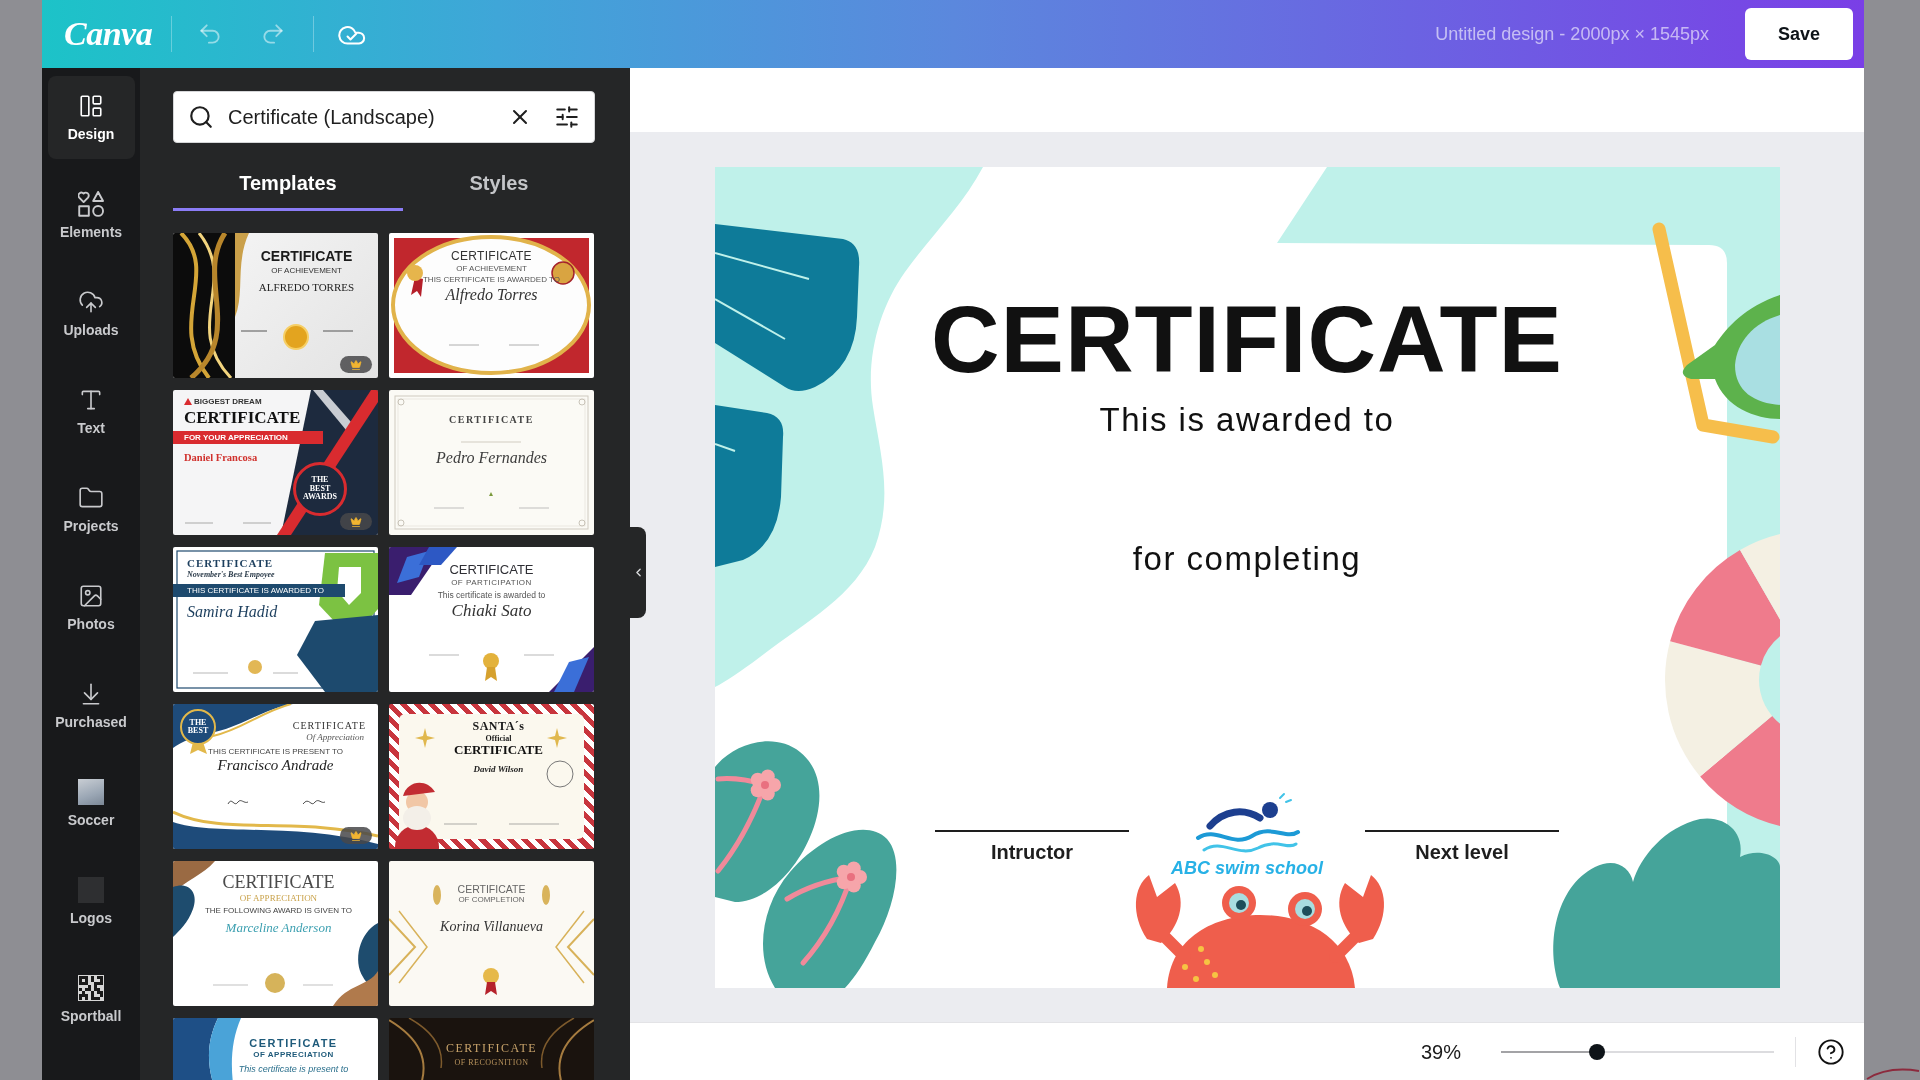  Describe the element at coordinates (491, 596) in the screenshot. I see `certificate-caption: This certificate is awarded to` at that location.